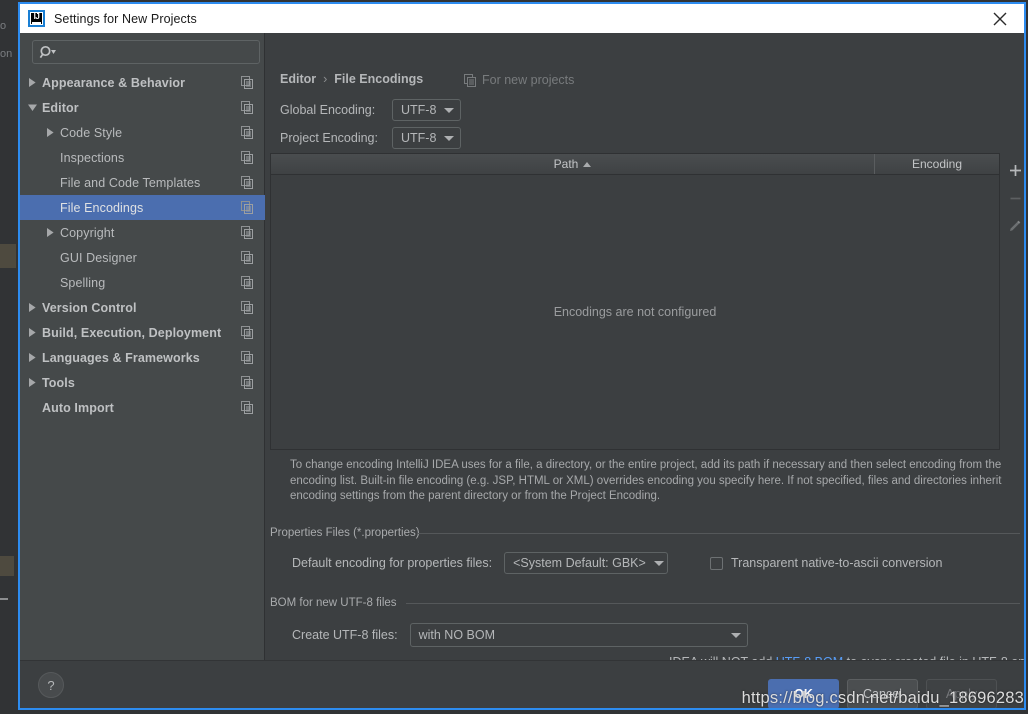 This screenshot has height=714, width=1028. Describe the element at coordinates (345, 635) in the screenshot. I see `create-utf8-files-label: Create UTF-8 files:` at that location.